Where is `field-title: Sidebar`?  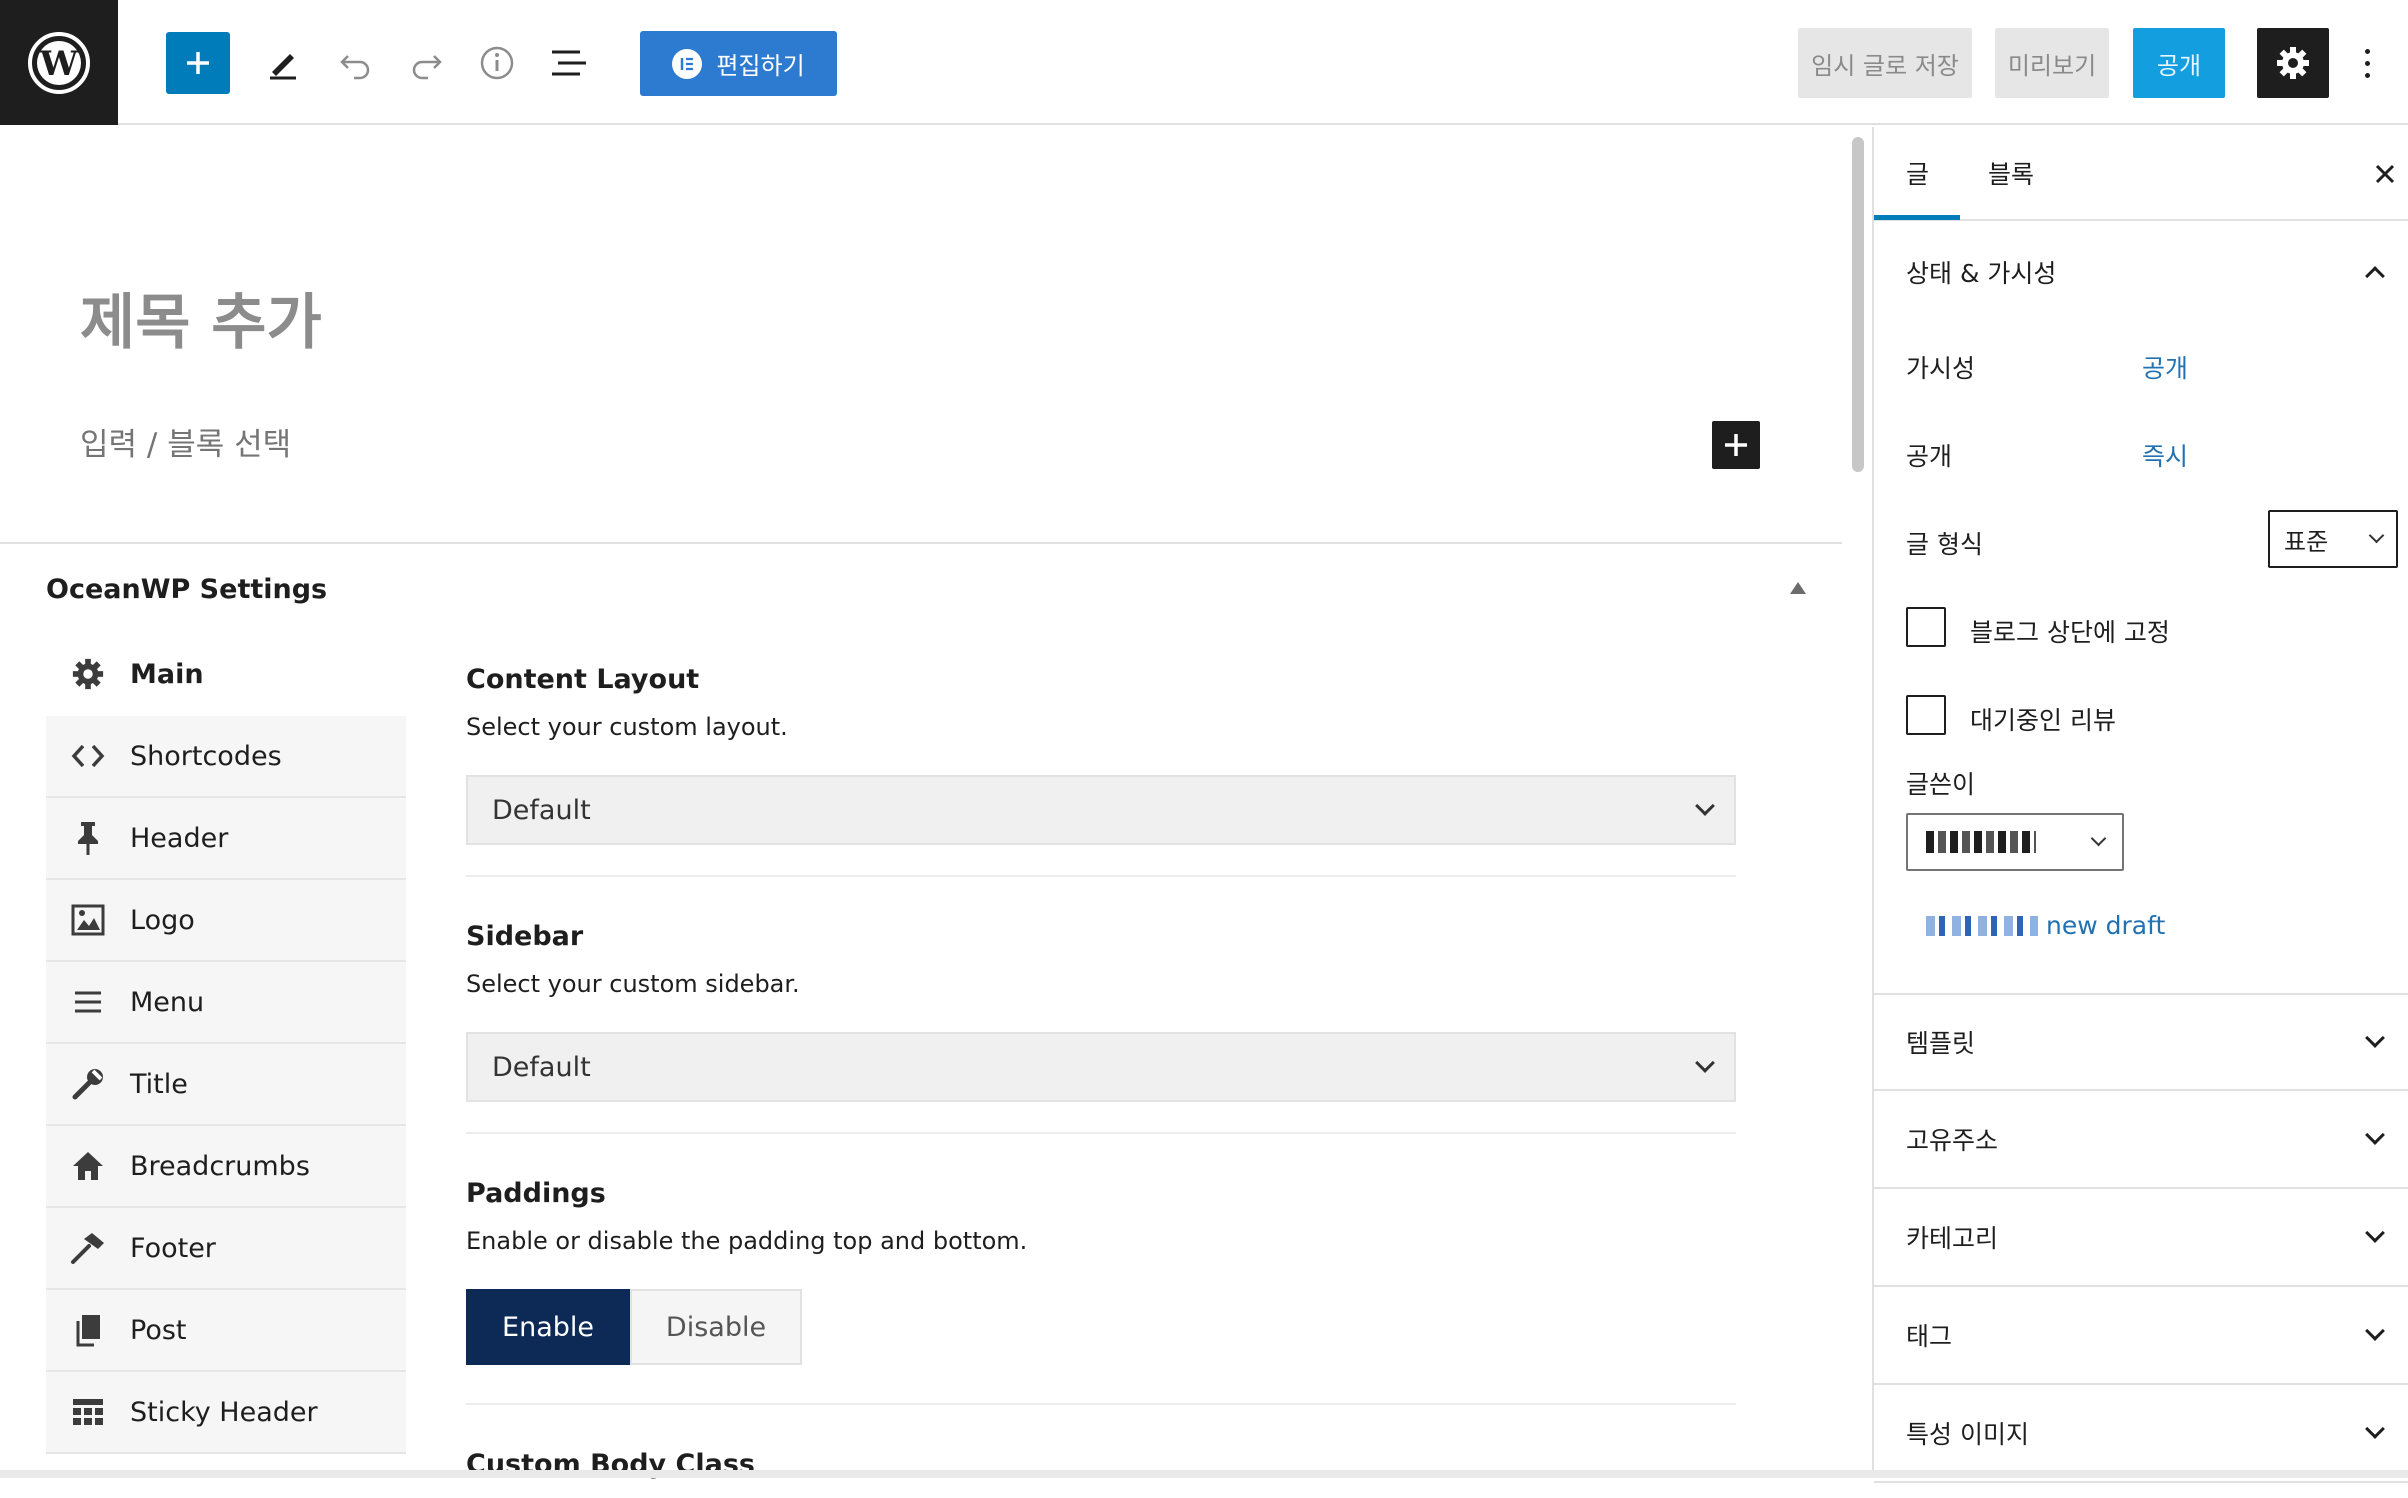
field-title: Sidebar is located at coordinates (525, 936).